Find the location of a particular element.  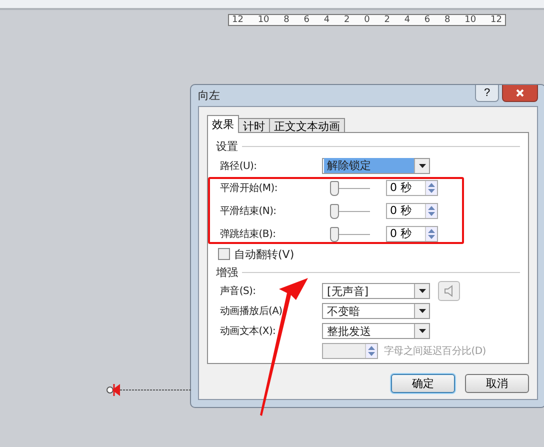

window-title: 向左 is located at coordinates (209, 95).